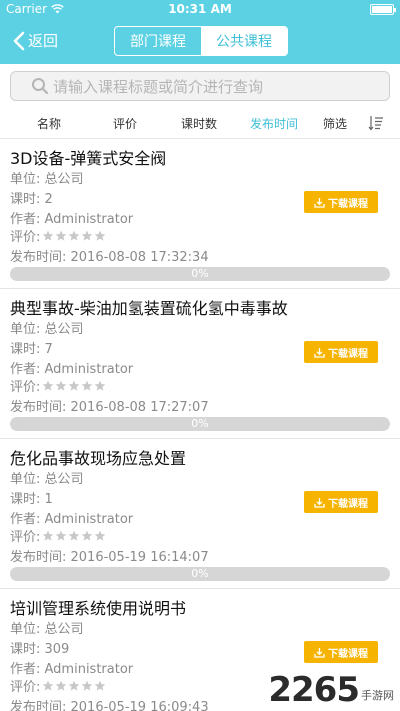 Image resolution: width=400 pixels, height=711 pixels. I want to click on filter-button: 筛选, so click(335, 123).